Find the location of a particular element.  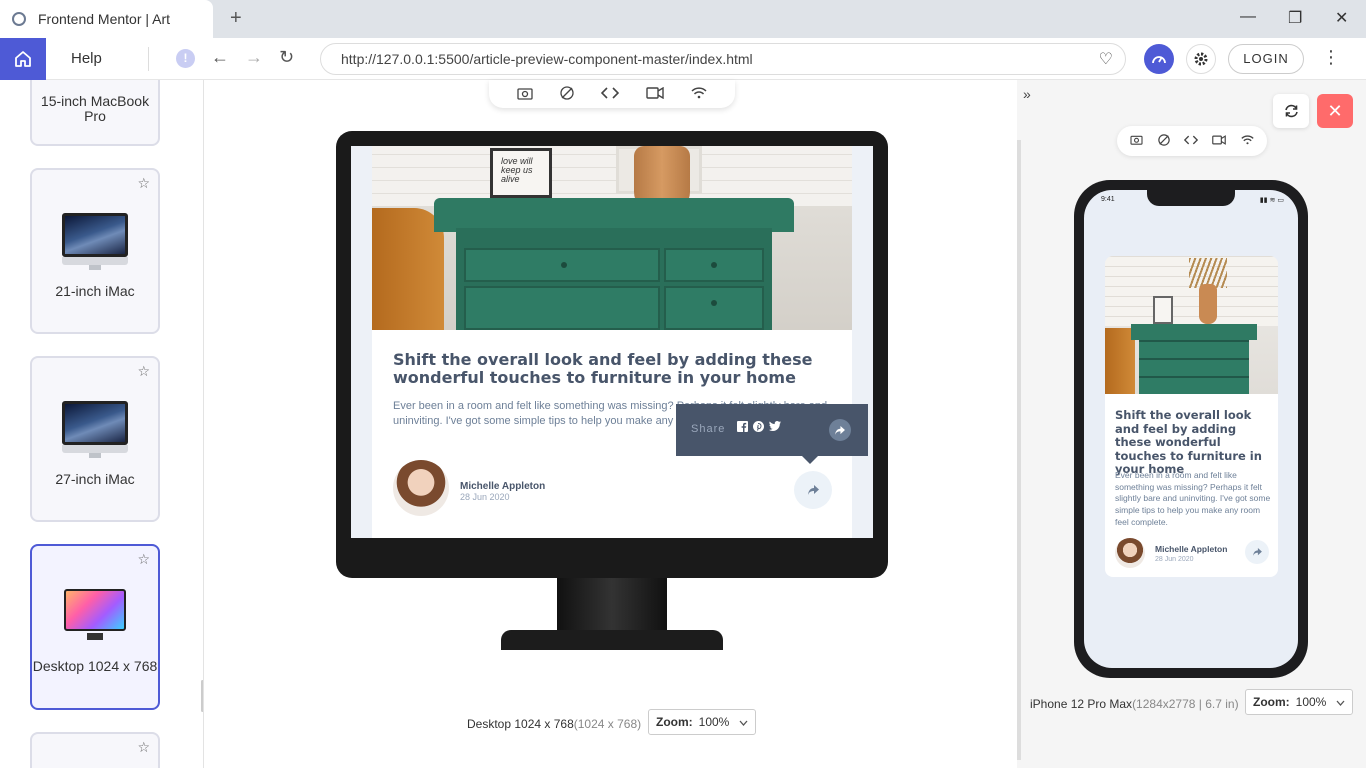

sync-icon is located at coordinates (1291, 111).